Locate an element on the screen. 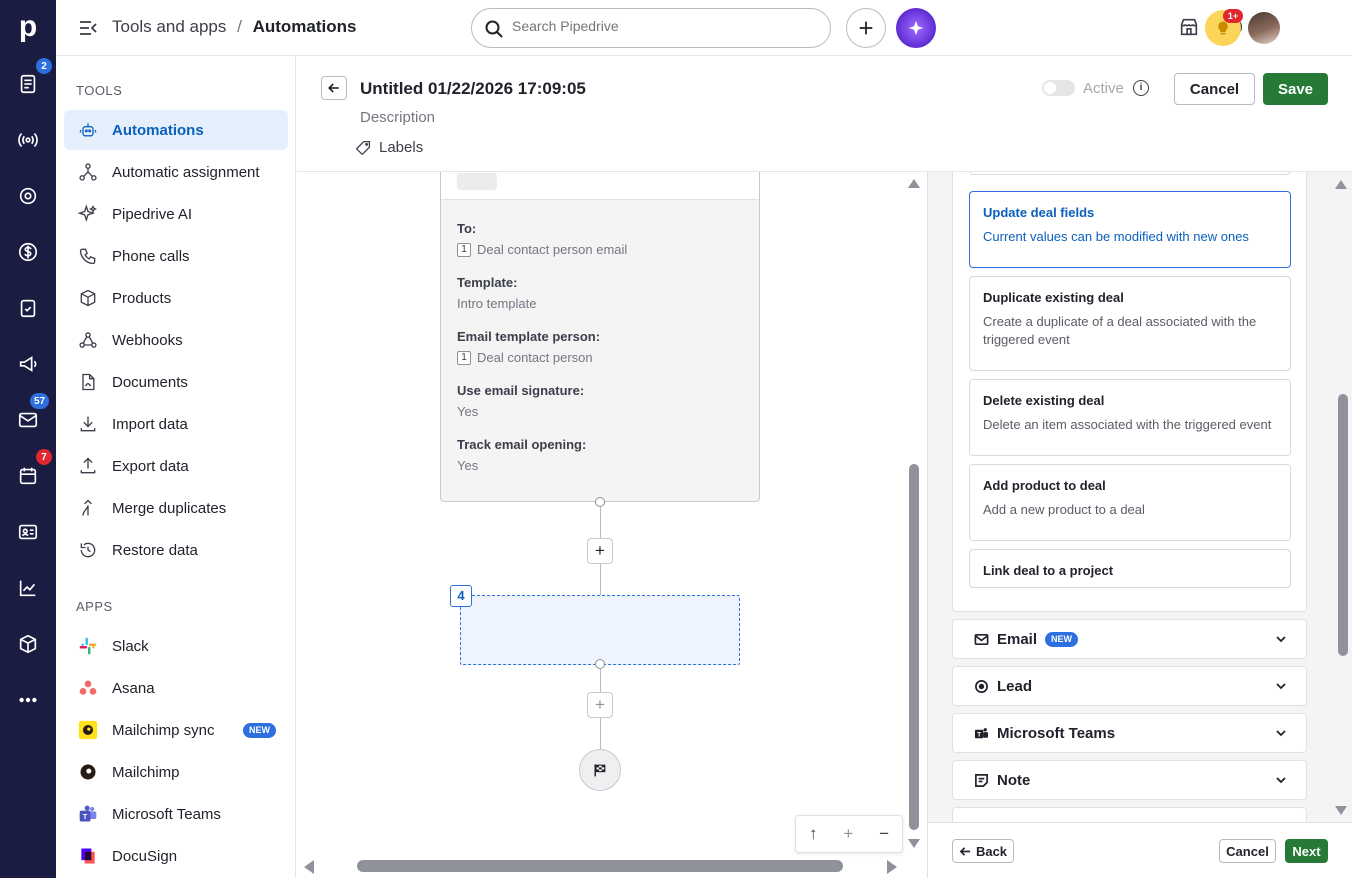 The height and width of the screenshot is (878, 1352). sidebar-item-restore-data: Restore data is located at coordinates (176, 550).